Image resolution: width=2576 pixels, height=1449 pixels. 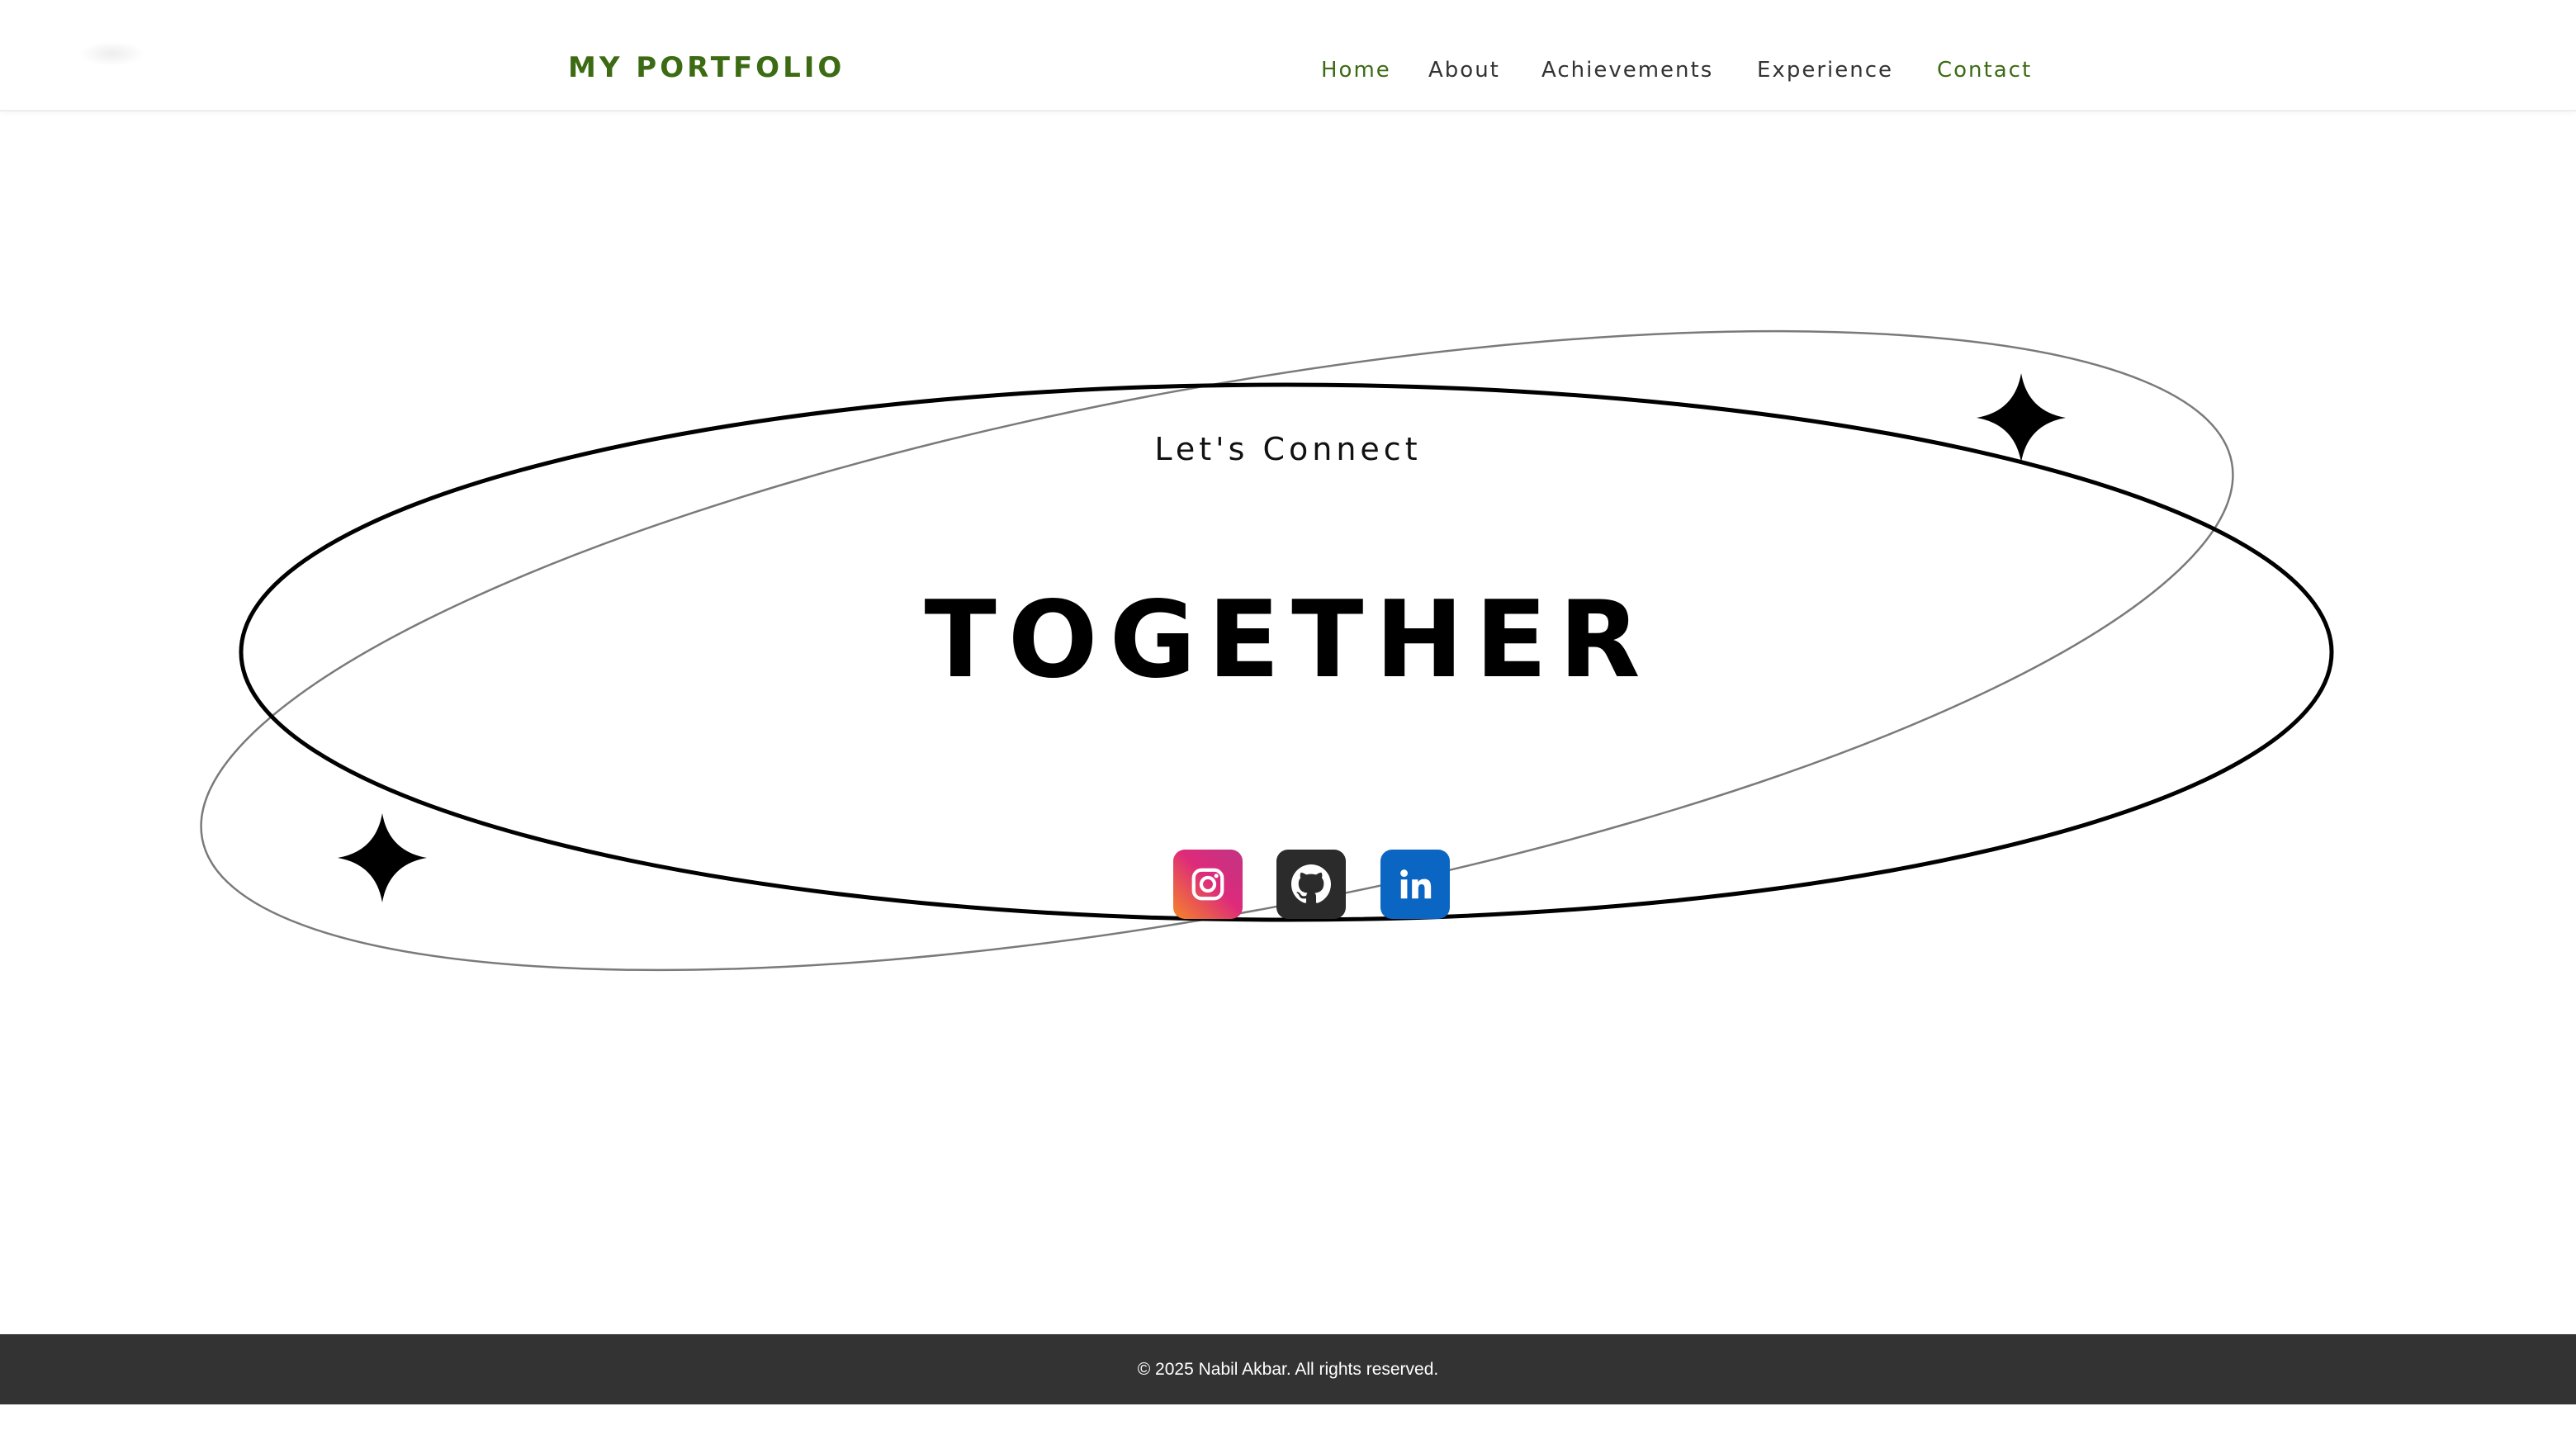 I want to click on hero-headline: TOGETHER, so click(x=1288, y=640).